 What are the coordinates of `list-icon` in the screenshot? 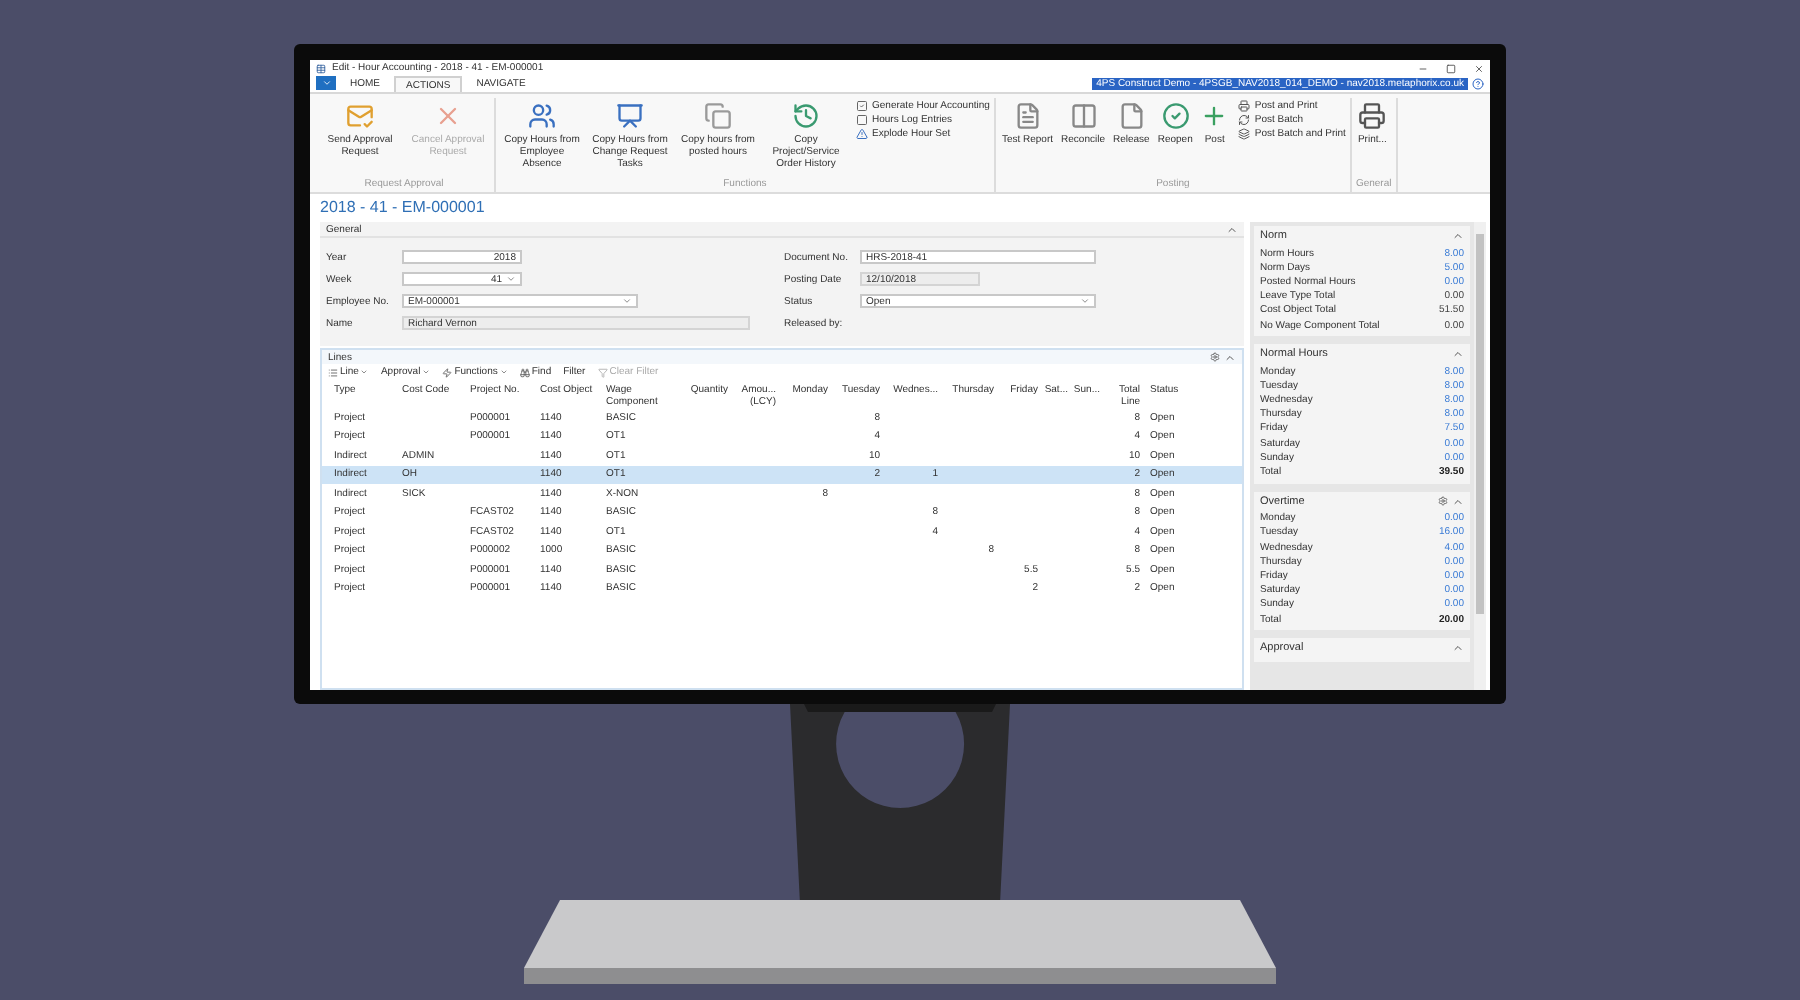 It's located at (333, 372).